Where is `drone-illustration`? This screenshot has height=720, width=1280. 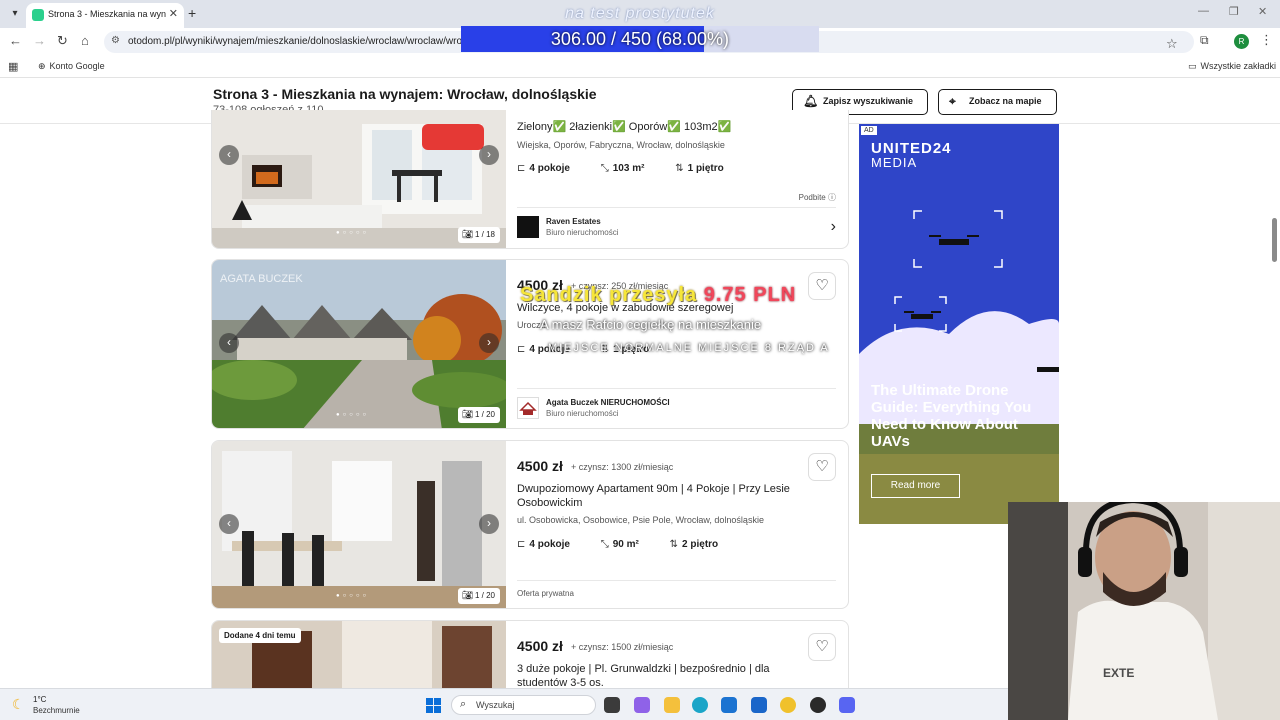 drone-illustration is located at coordinates (959, 324).